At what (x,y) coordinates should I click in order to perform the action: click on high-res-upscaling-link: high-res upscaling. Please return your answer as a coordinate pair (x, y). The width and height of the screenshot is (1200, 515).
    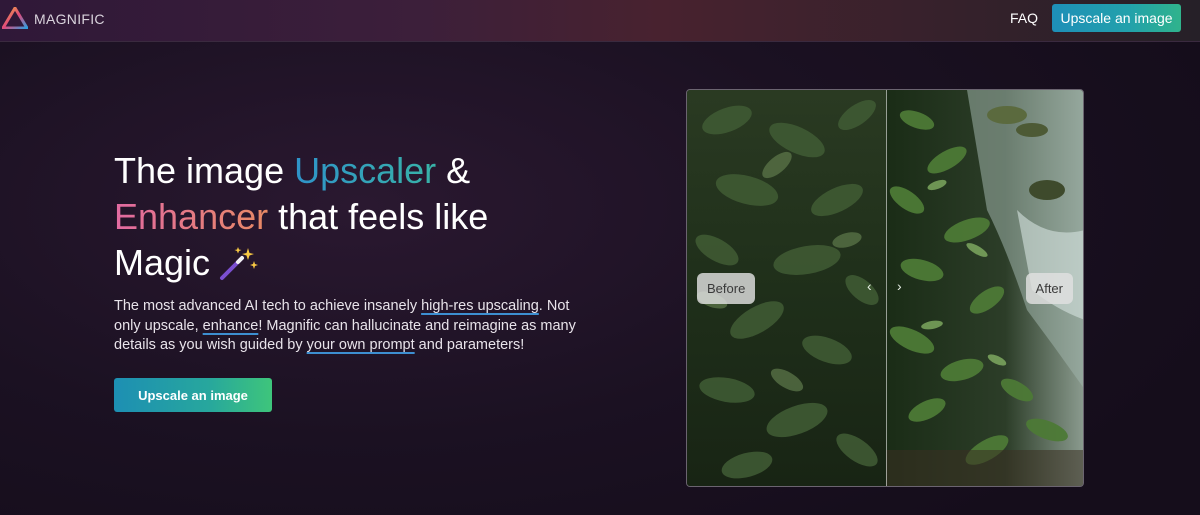
    Looking at the image, I should click on (480, 306).